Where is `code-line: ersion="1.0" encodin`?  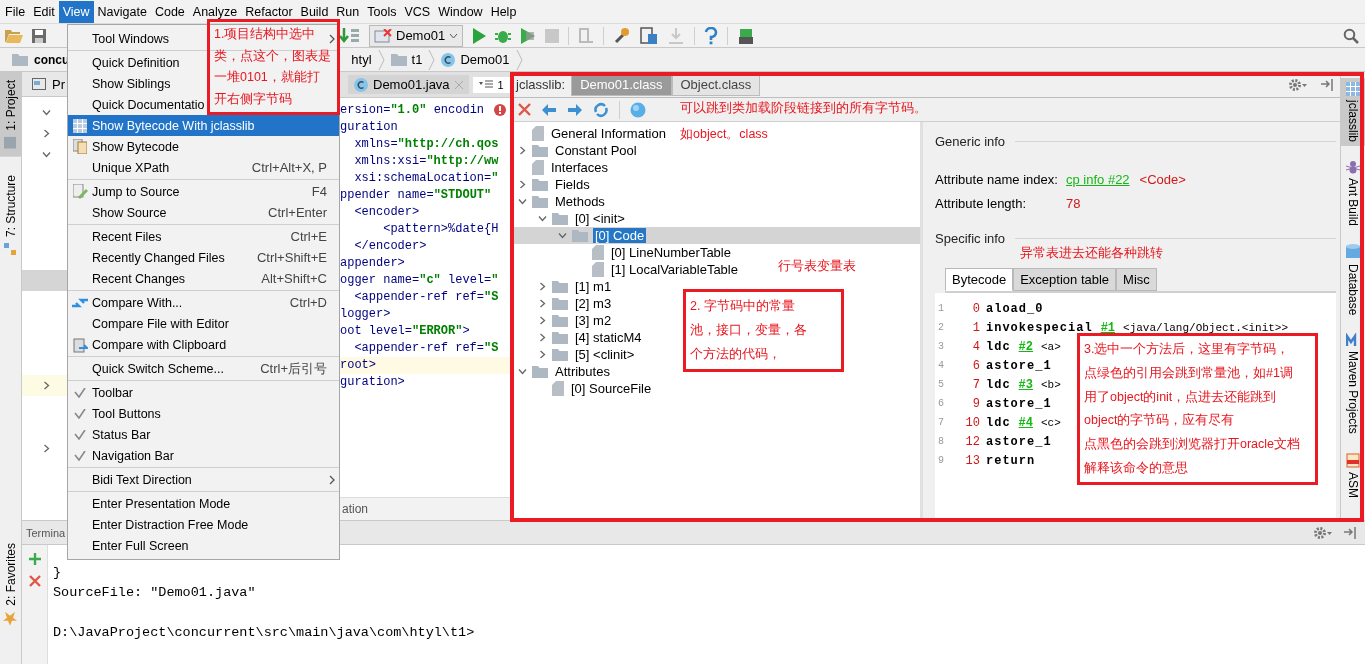
code-line: ersion="1.0" encodin is located at coordinates (412, 110).